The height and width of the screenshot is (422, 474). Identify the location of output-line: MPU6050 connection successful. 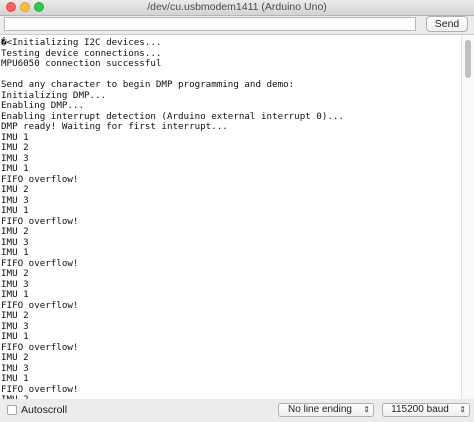
(81, 63).